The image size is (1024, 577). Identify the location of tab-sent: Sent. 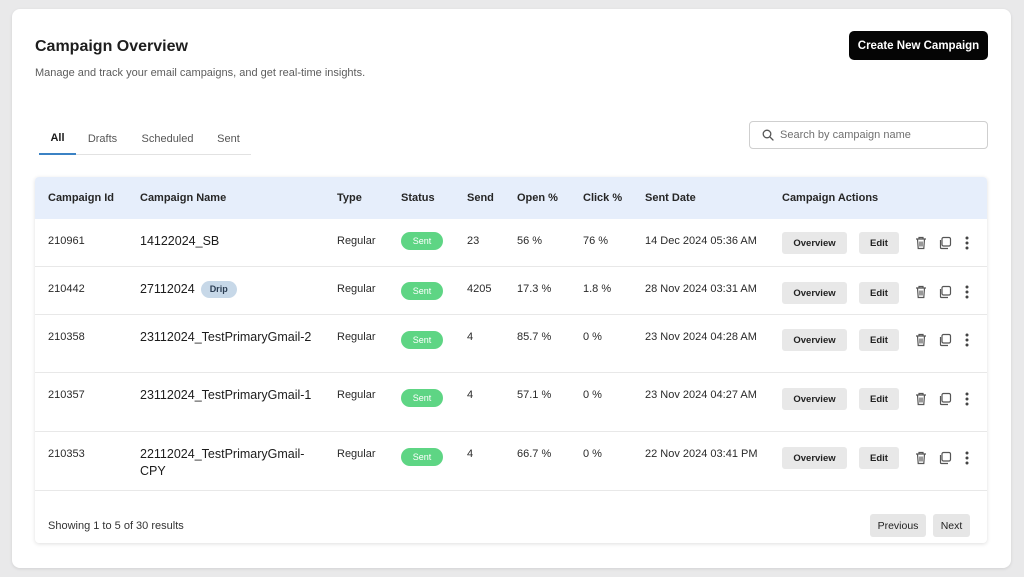
(228, 138).